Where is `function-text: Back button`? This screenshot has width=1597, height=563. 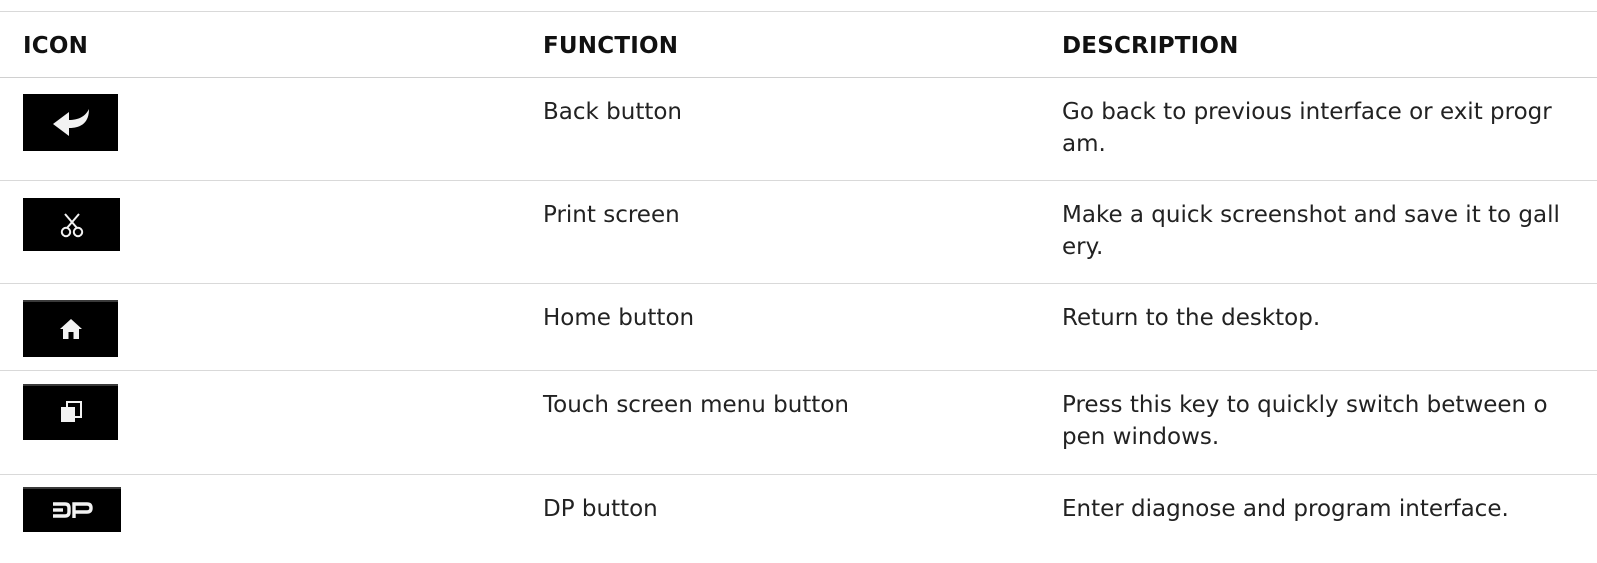
function-text: Back button is located at coordinates (613, 112).